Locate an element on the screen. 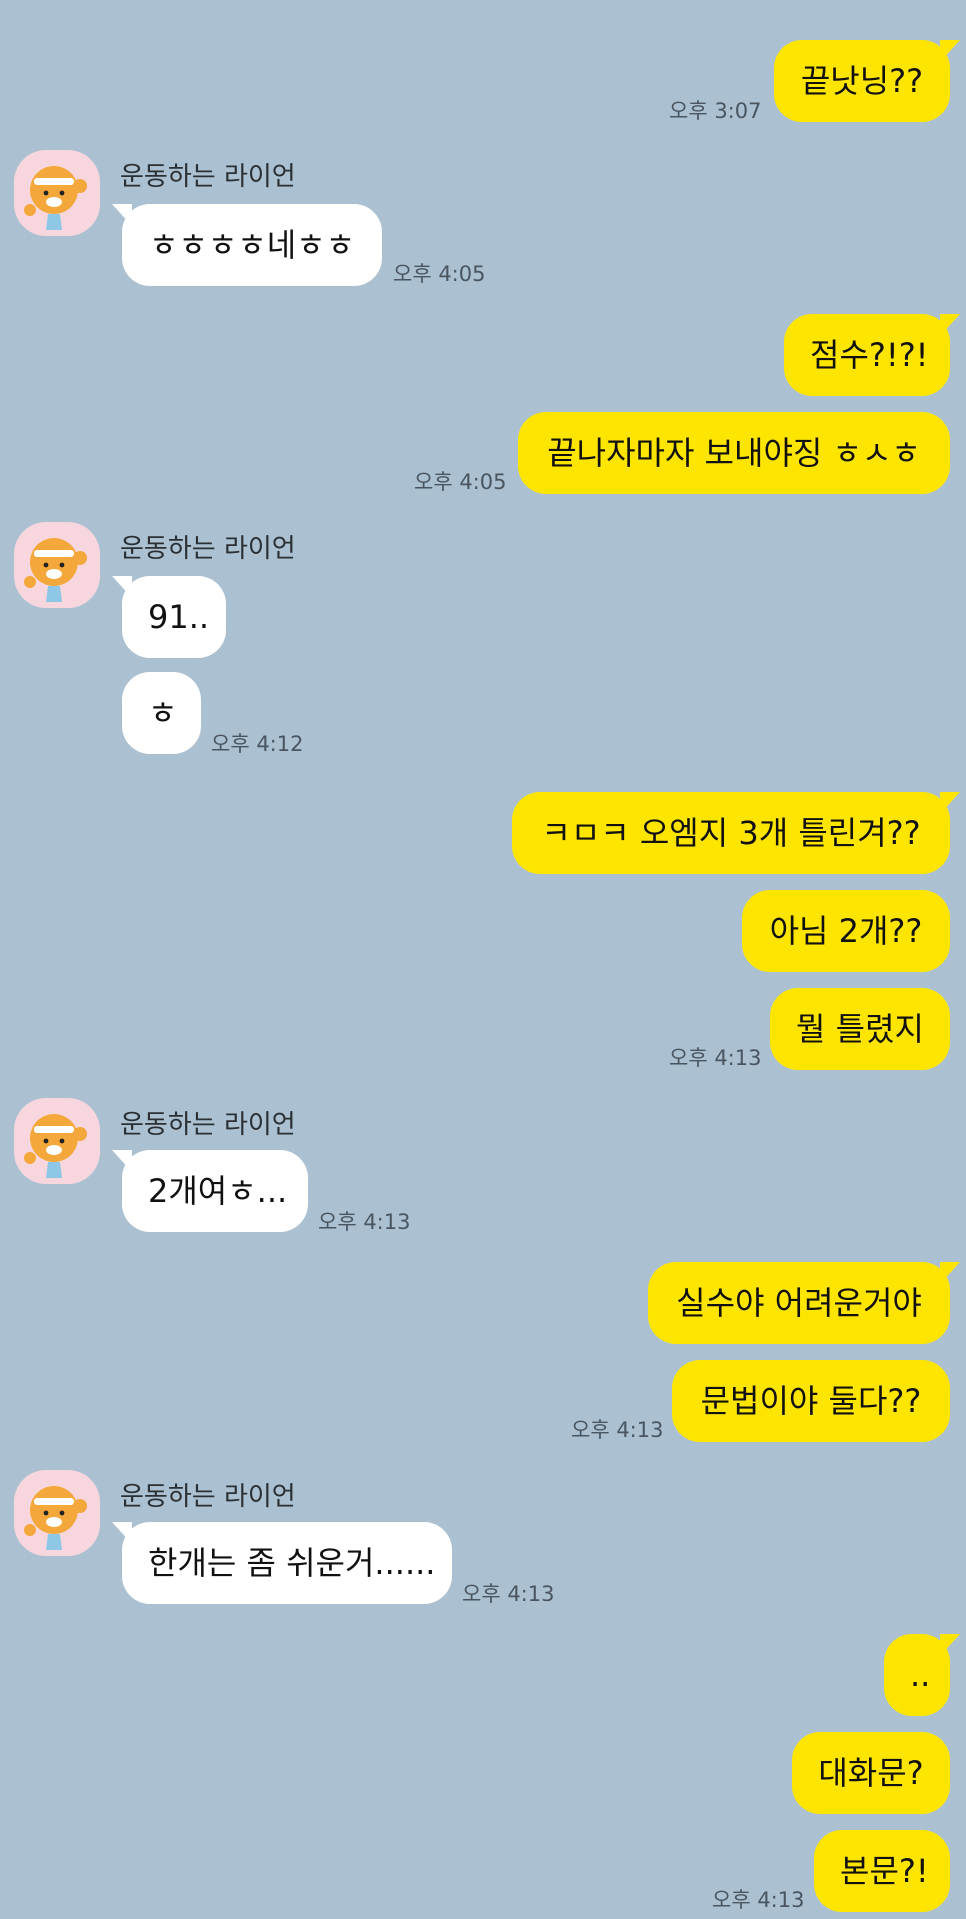 This screenshot has width=966, height=1919. outgoing-message-bubble: 대화문? is located at coordinates (871, 1773).